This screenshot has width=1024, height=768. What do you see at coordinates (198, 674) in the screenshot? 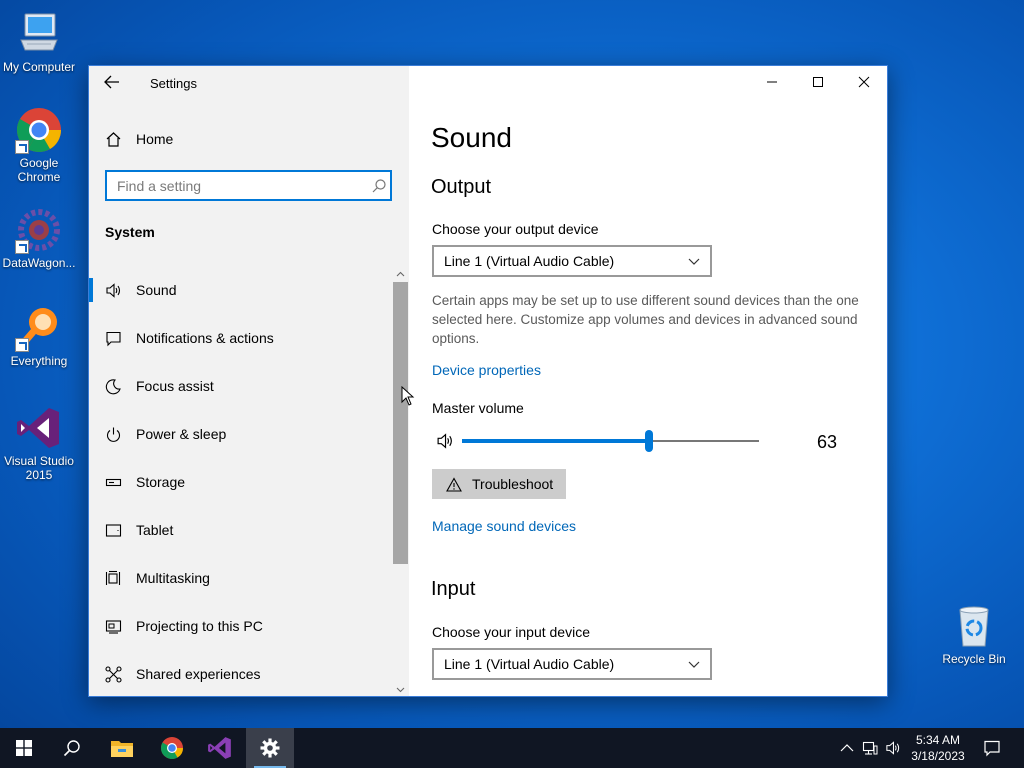
I see `nav-item-label: Shared experiences` at bounding box center [198, 674].